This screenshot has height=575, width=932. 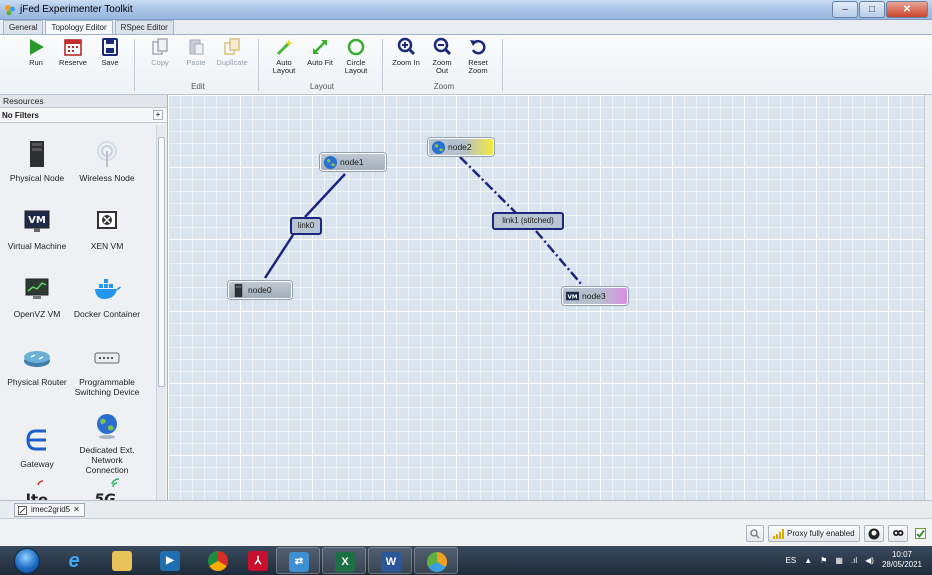 I want to click on gateway-icon, so click(x=36, y=440).